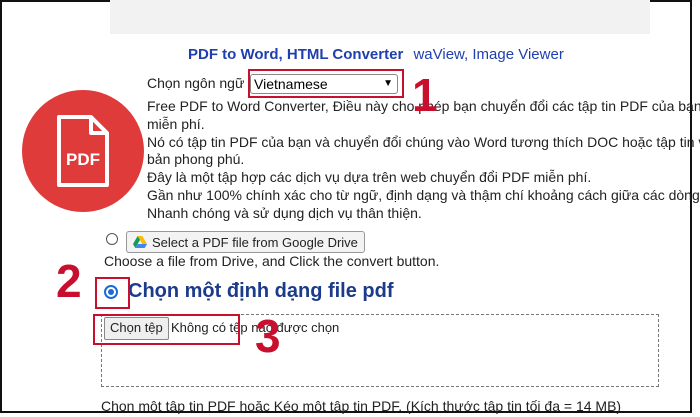  I want to click on language-label: Chọn ngôn ngữ, so click(196, 83).